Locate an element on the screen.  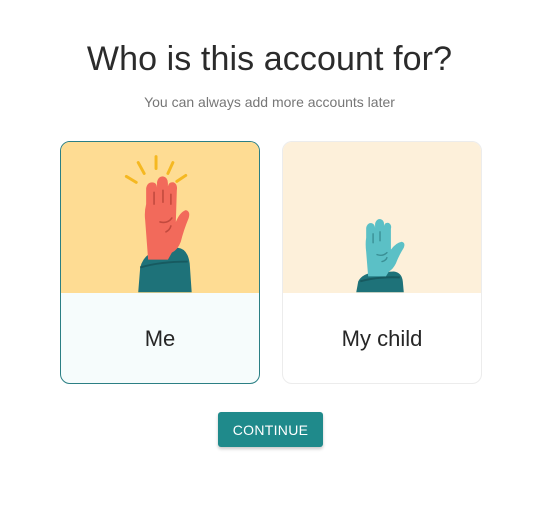
child-illustration is located at coordinates (382, 217).